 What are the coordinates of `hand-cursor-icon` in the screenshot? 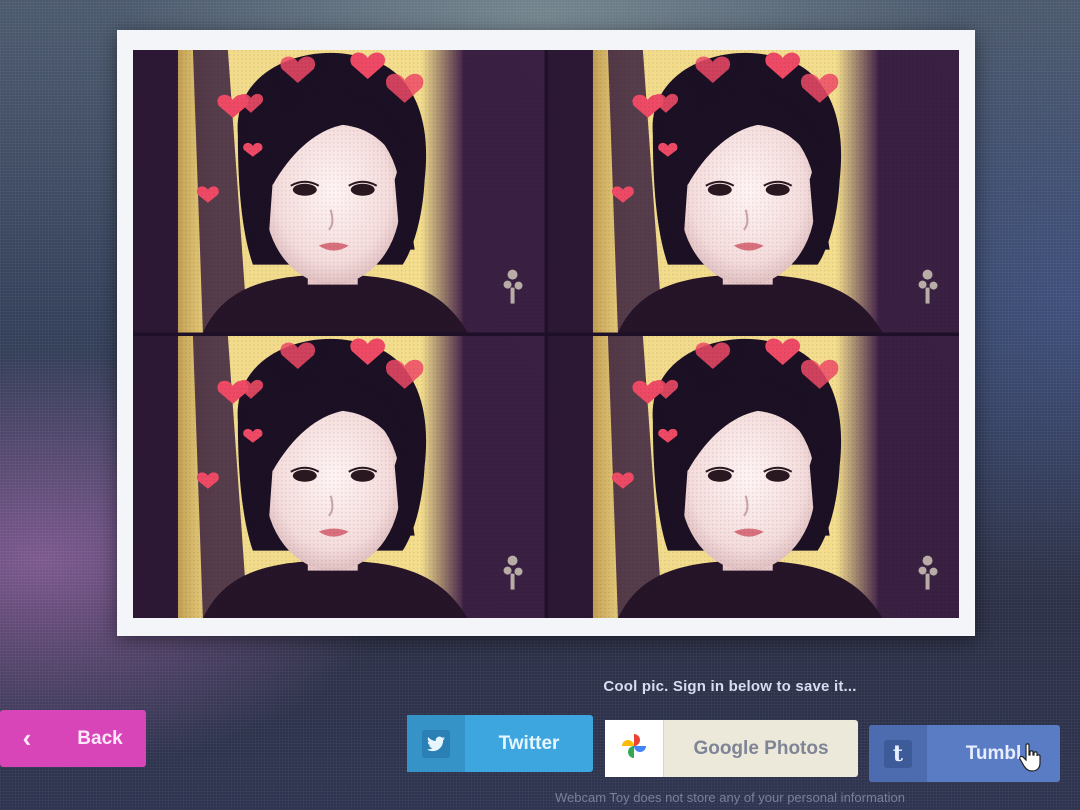 It's located at (1030, 760).